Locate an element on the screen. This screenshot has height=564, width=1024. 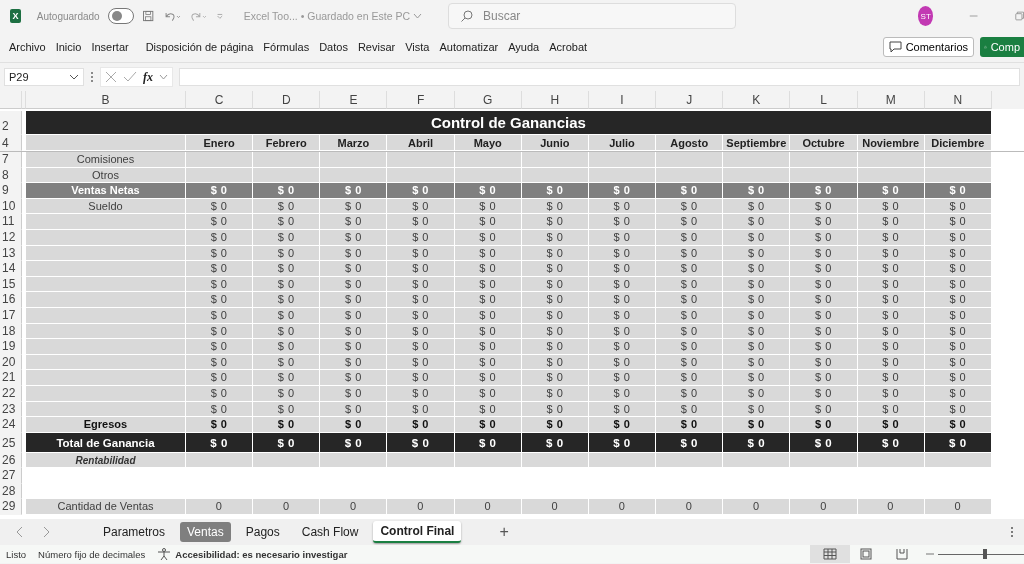
row-header: 14 is located at coordinates (11, 269).